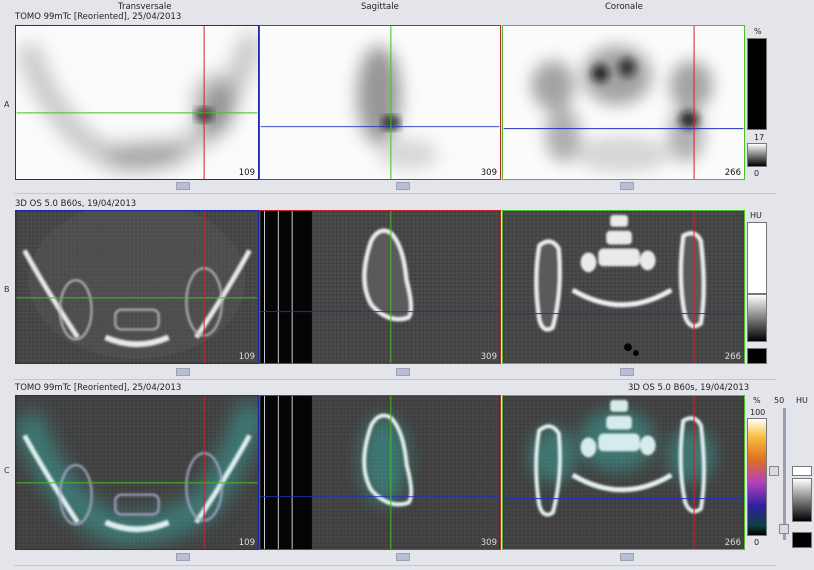 This screenshot has height=570, width=814. Describe the element at coordinates (627, 372) in the screenshot. I see `slice-slider-b-coronal` at that location.